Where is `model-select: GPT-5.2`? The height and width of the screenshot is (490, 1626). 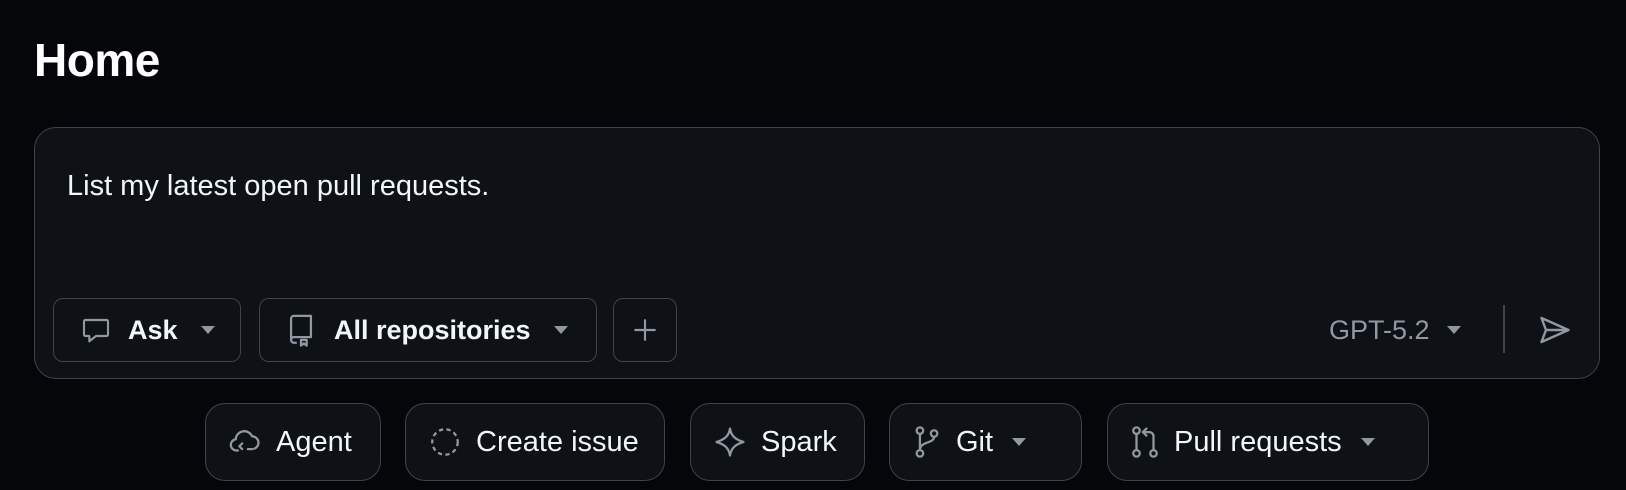 model-select: GPT-5.2 is located at coordinates (1395, 330).